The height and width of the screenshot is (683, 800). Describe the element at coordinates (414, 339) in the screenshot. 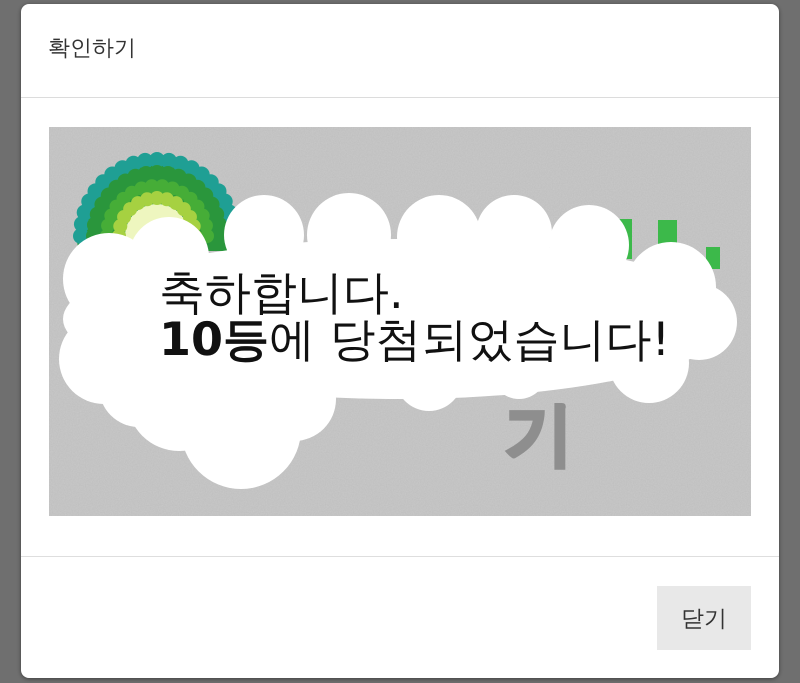

I see `result-text: 10등에 당첨되었습니다!` at that location.